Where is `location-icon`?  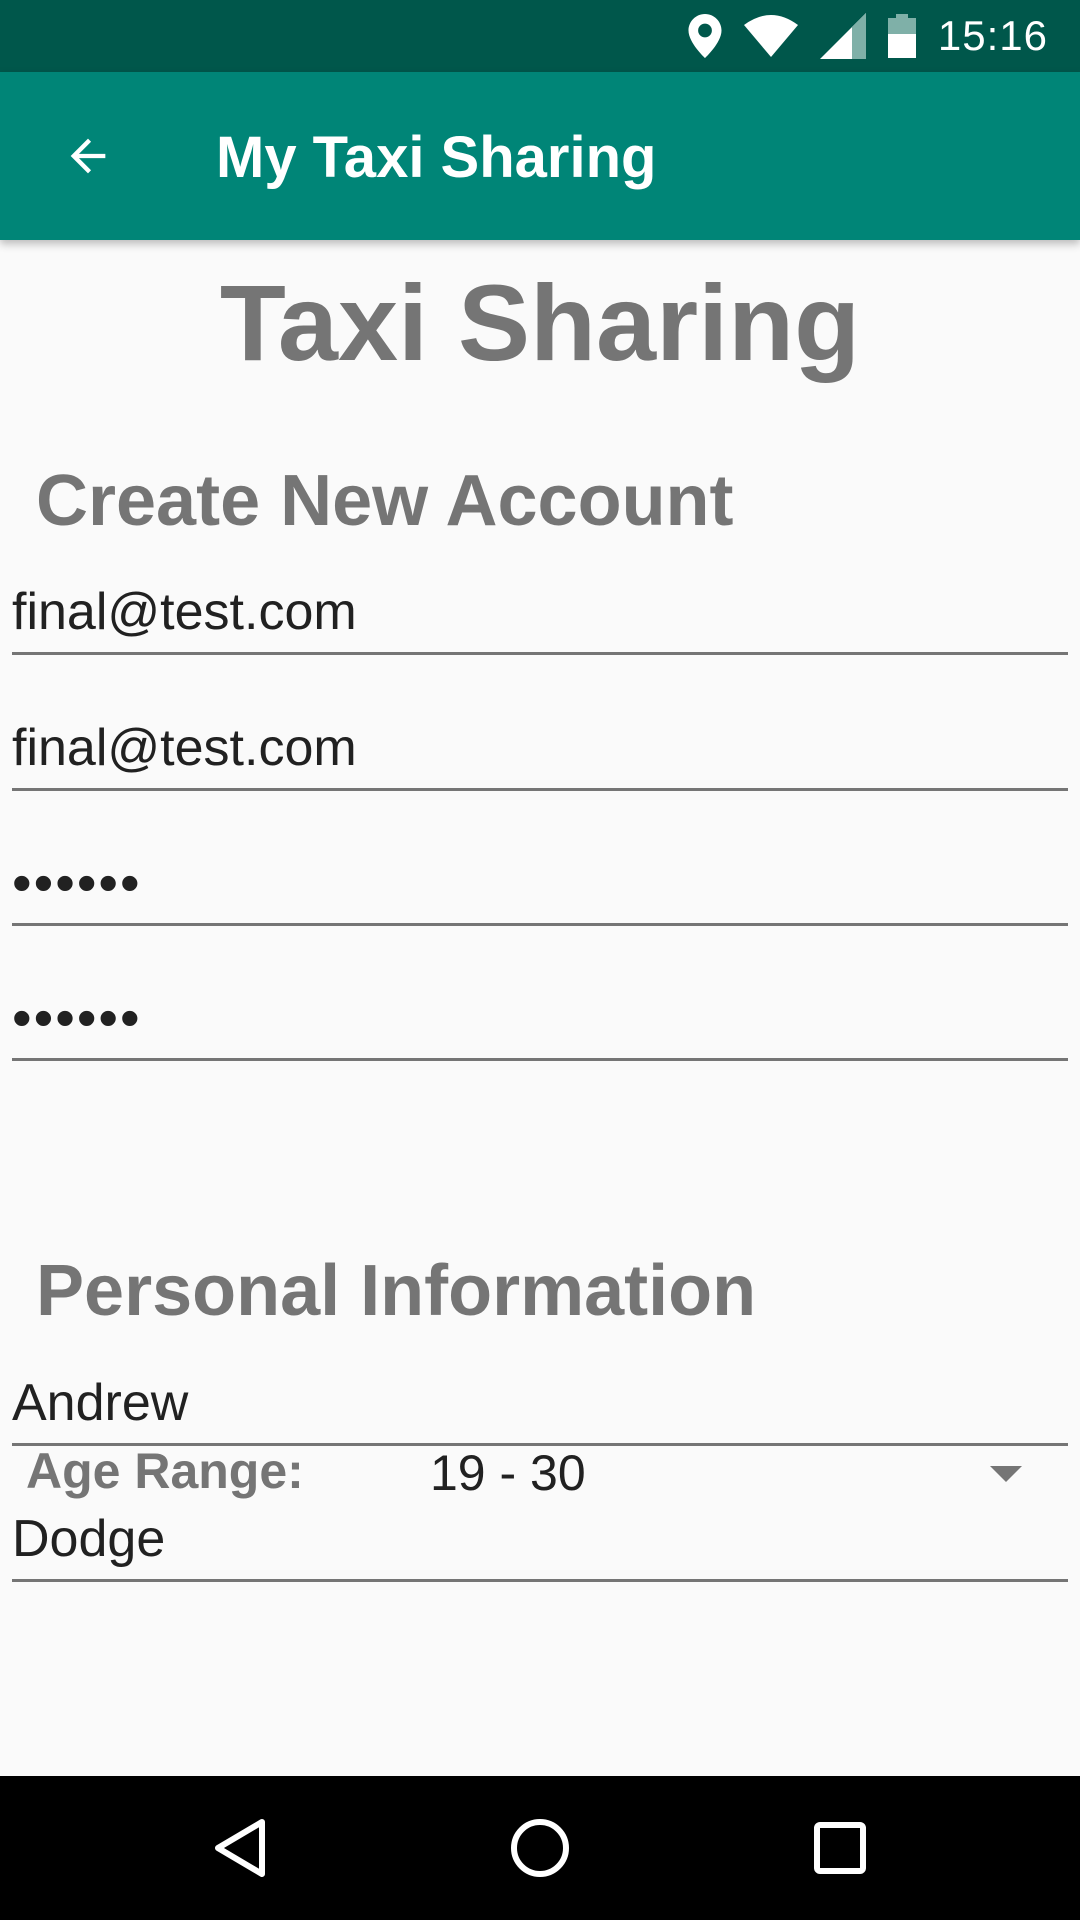 location-icon is located at coordinates (705, 36).